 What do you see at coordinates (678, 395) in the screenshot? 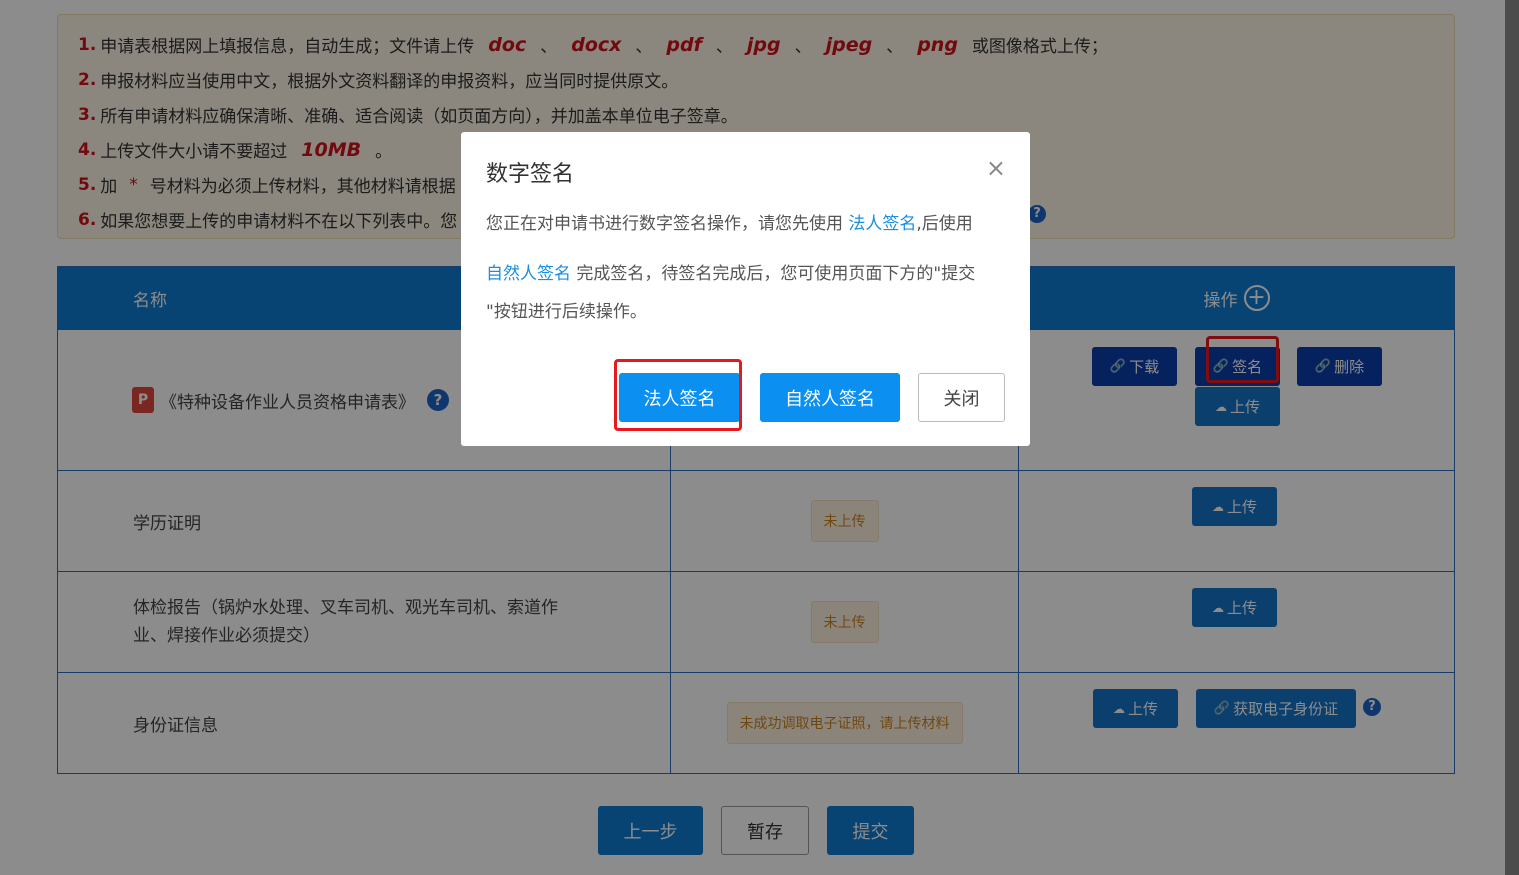
I see `highlight-box` at bounding box center [678, 395].